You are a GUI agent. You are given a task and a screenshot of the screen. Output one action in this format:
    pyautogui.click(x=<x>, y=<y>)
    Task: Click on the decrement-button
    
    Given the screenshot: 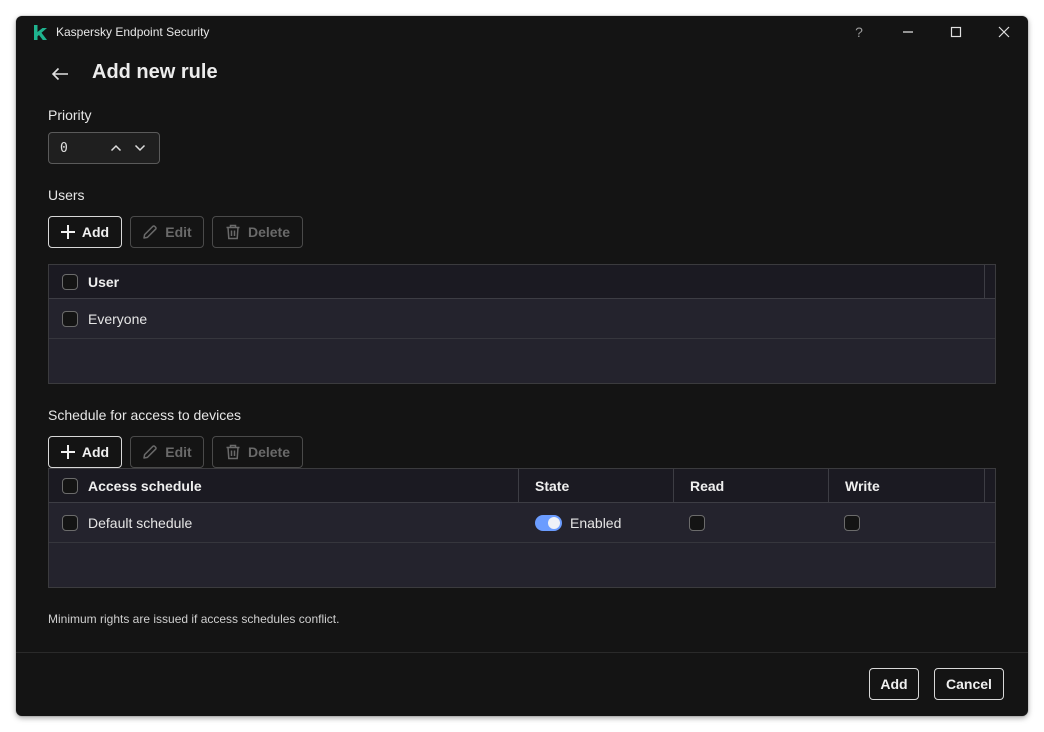 What is the action you would take?
    pyautogui.click(x=140, y=148)
    